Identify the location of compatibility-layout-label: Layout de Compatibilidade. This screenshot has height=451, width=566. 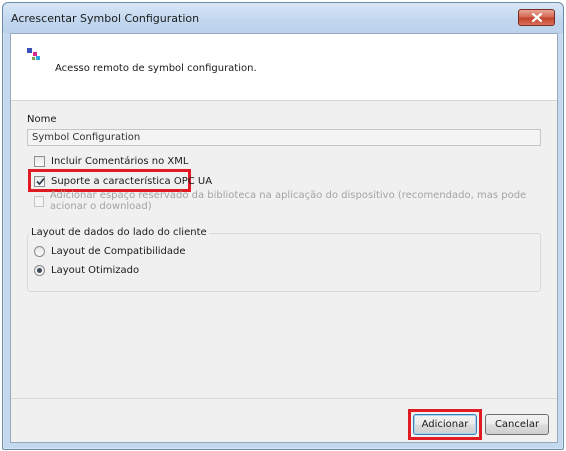
(118, 251).